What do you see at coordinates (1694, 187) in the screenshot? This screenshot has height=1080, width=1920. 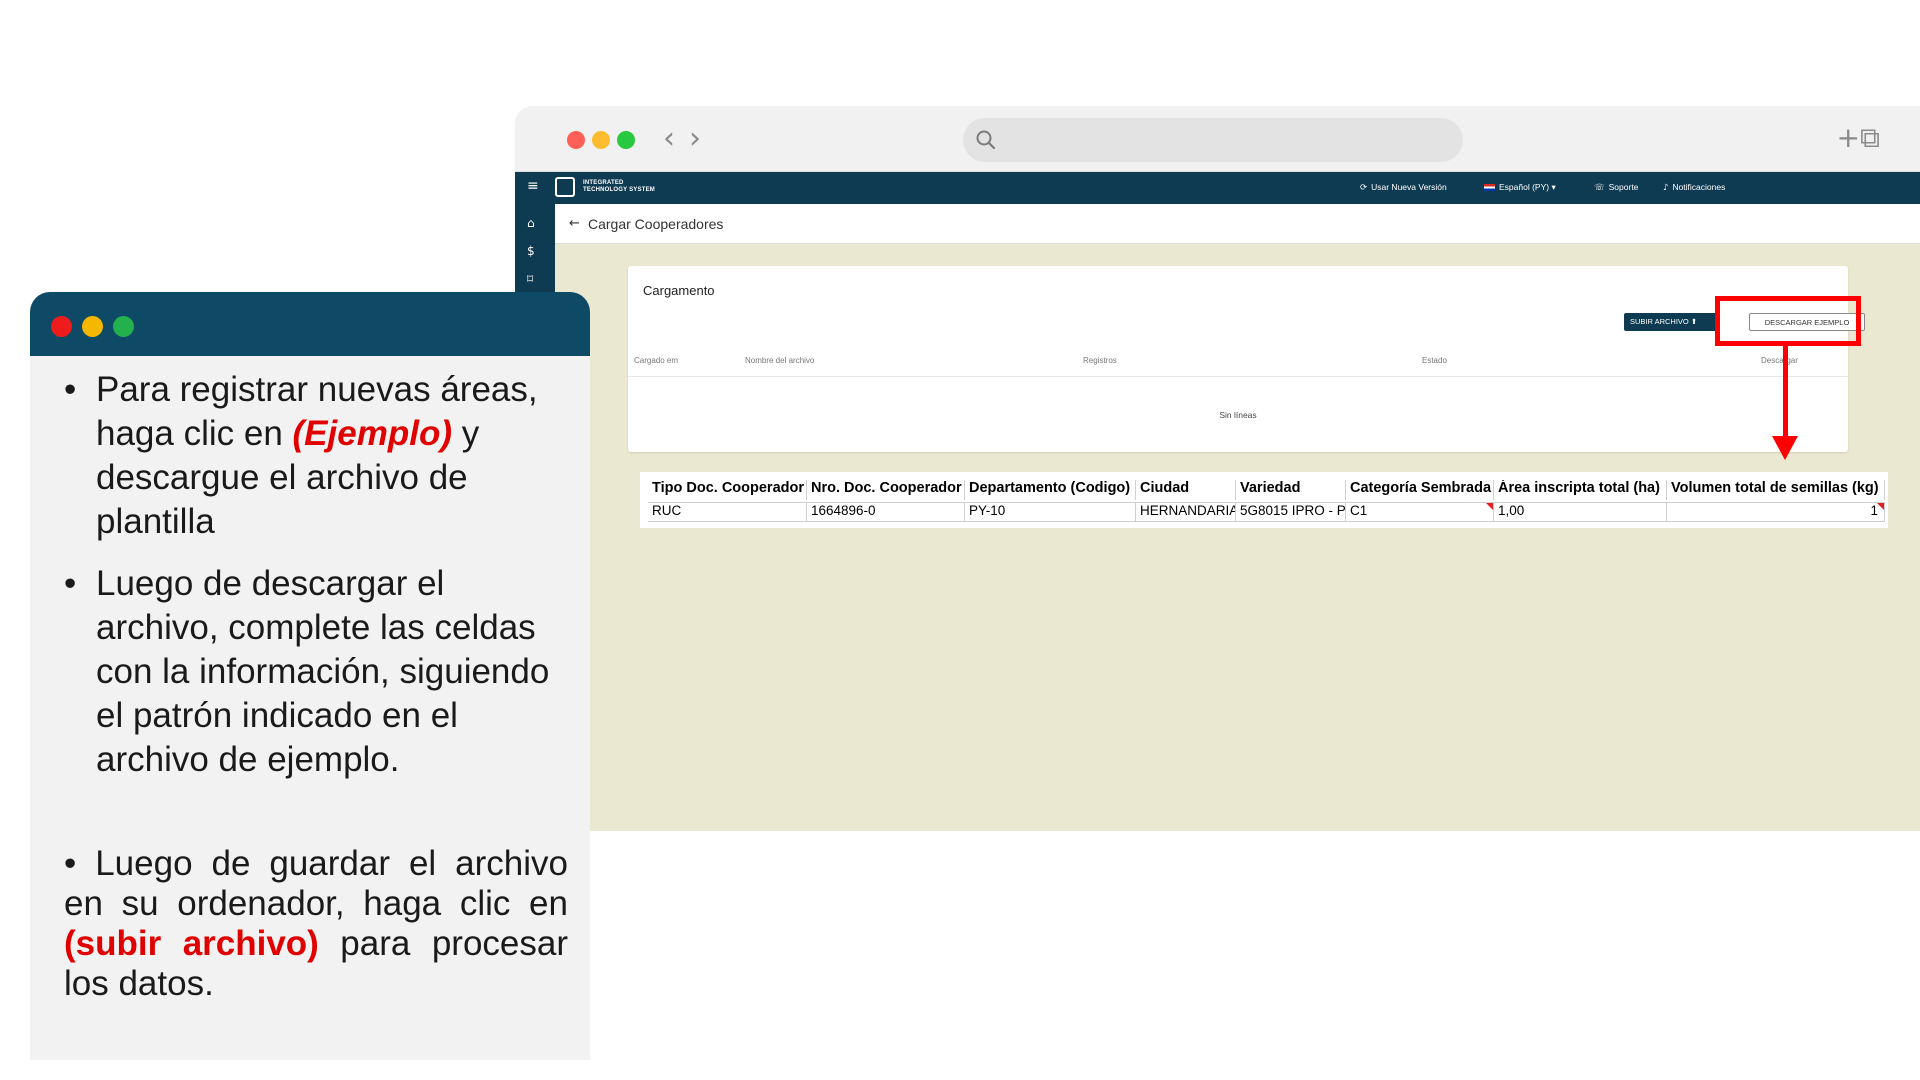 I see `notifications-link: ♪ Notificaciones` at bounding box center [1694, 187].